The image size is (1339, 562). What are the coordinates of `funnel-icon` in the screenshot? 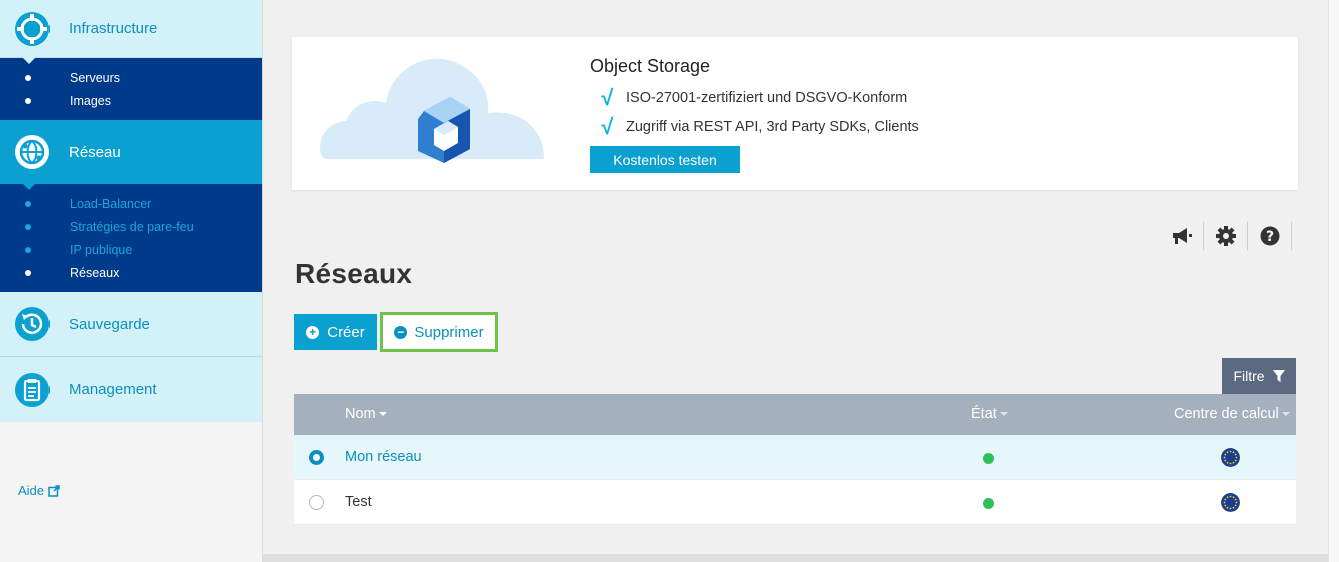 It's located at (1278, 375).